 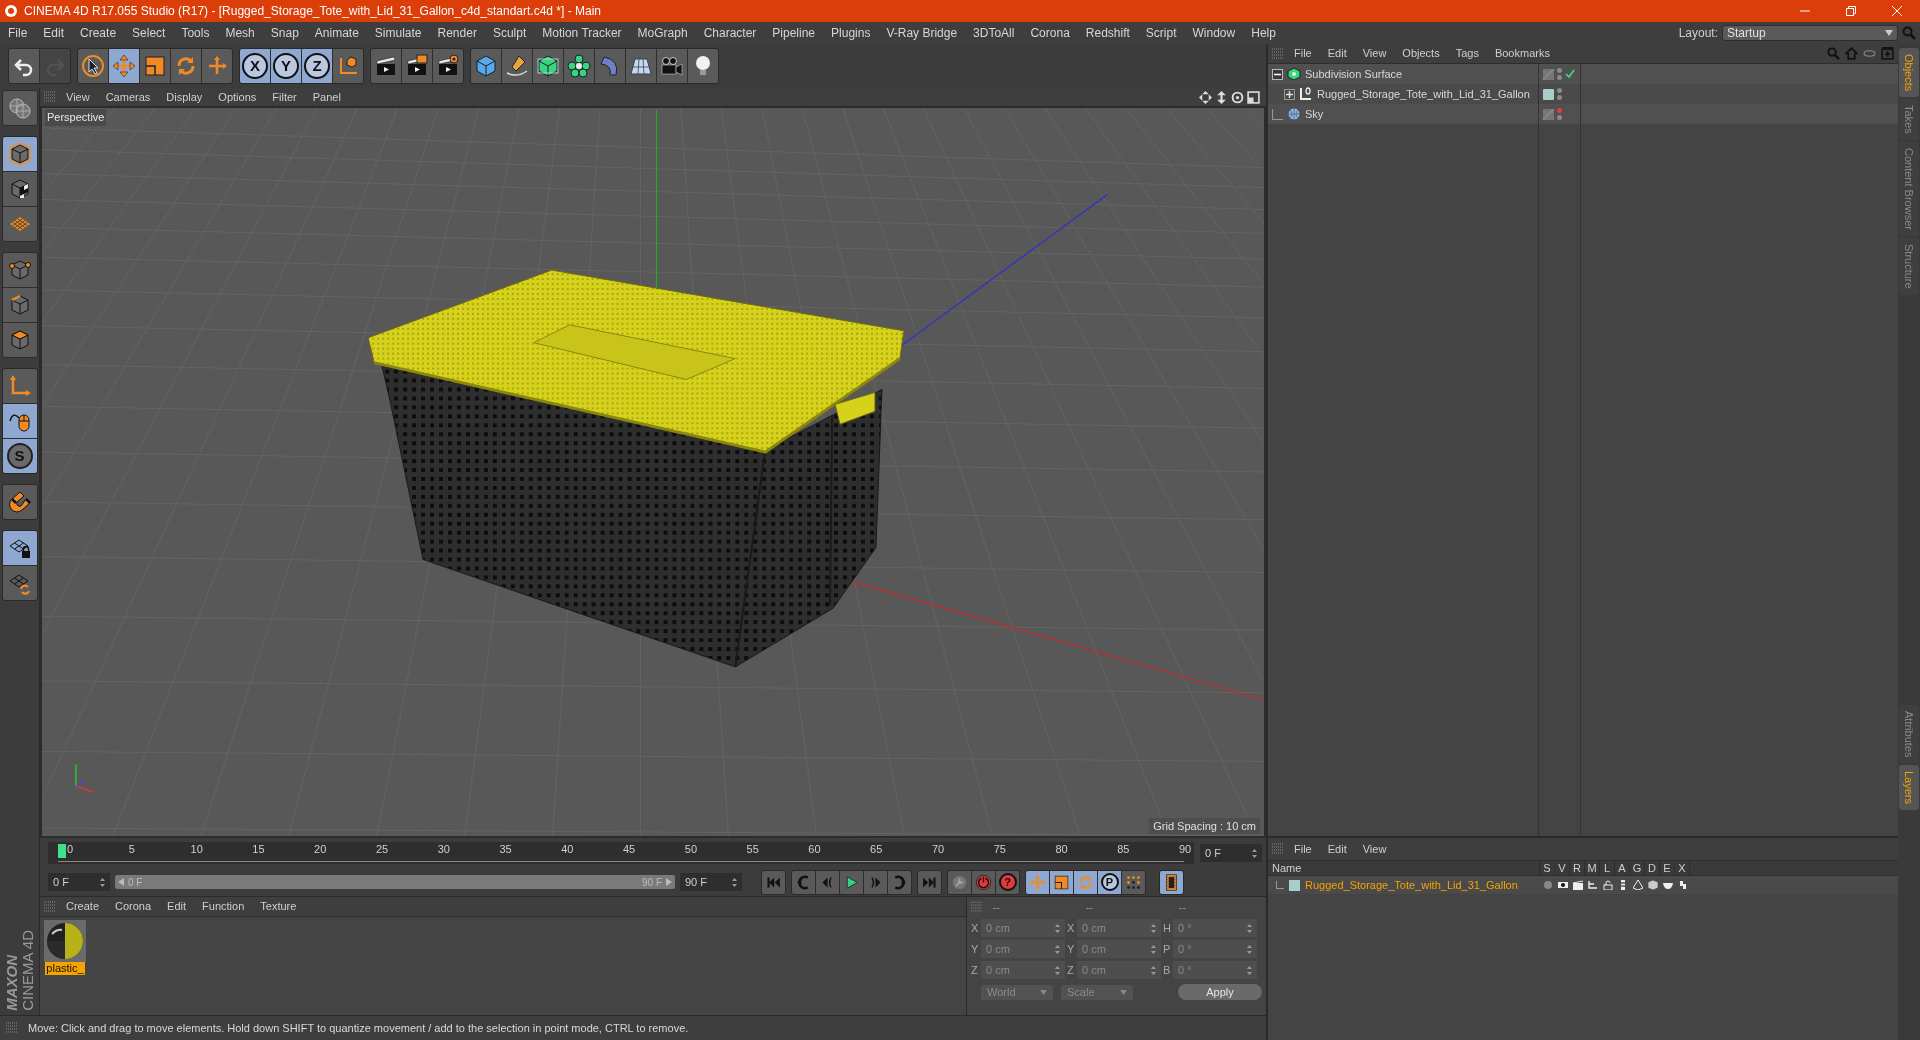 What do you see at coordinates (851, 882) in the screenshot?
I see `play-button` at bounding box center [851, 882].